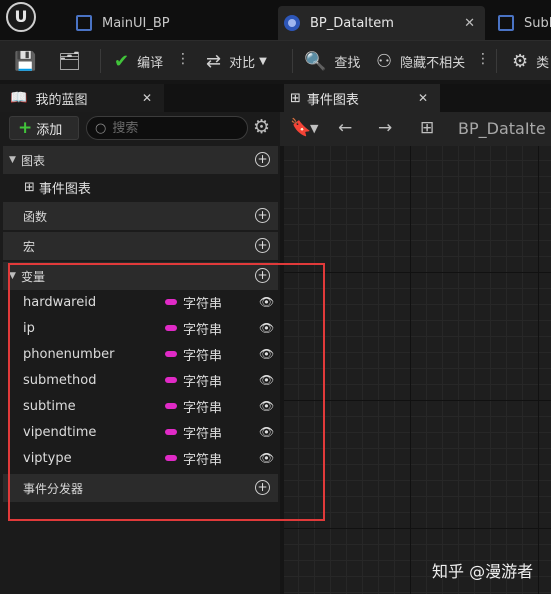  What do you see at coordinates (537, 23) in the screenshot?
I see `tab-label: SubL` at bounding box center [537, 23].